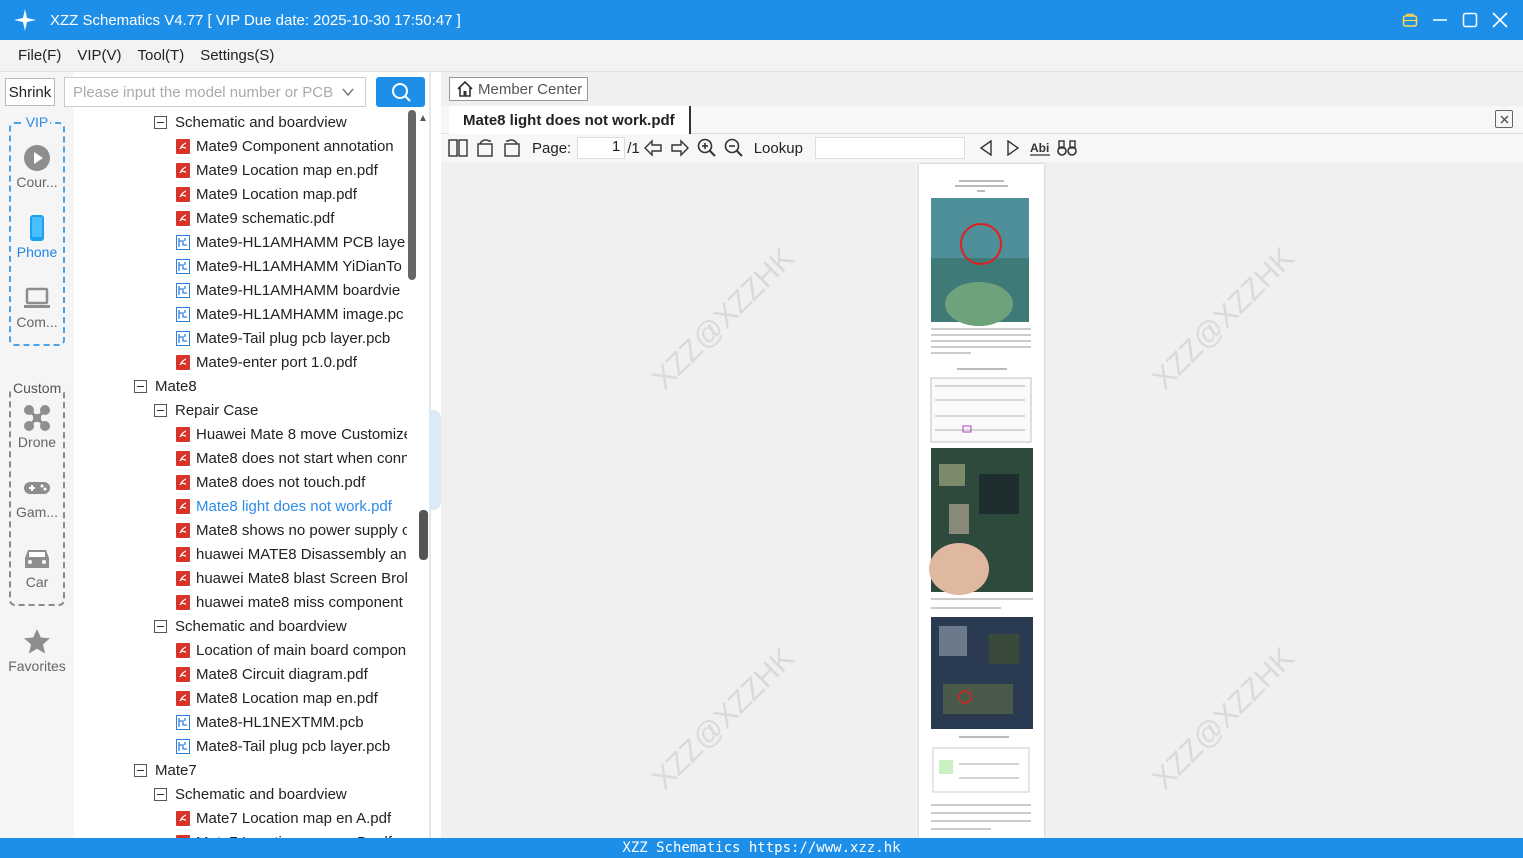 The height and width of the screenshot is (858, 1523). Describe the element at coordinates (1013, 148) in the screenshot. I see `find-next-icon` at that location.